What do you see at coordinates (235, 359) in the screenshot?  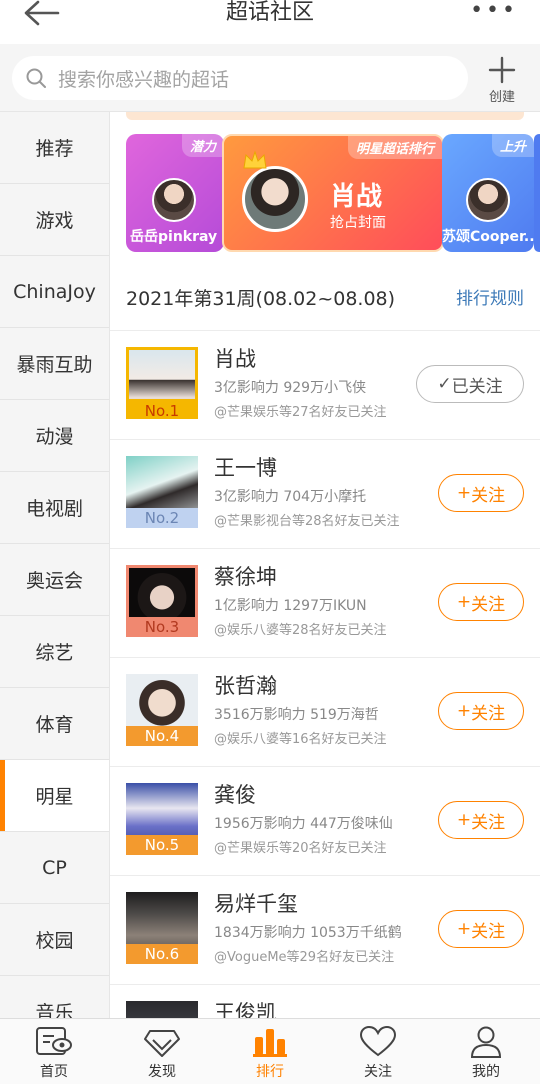 I see `star-name: 肖战` at bounding box center [235, 359].